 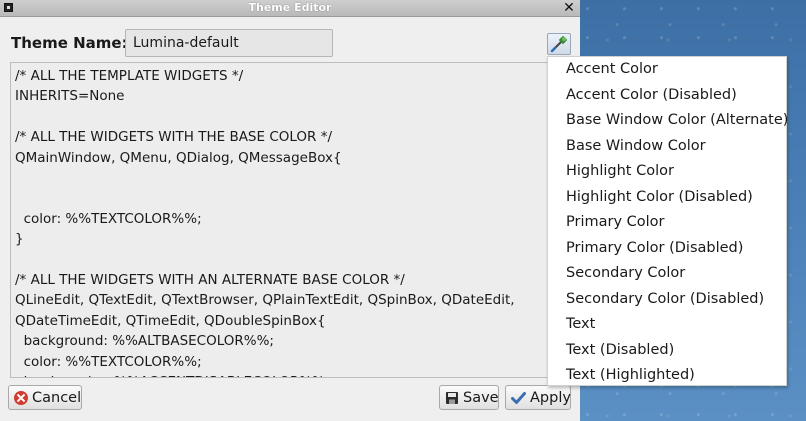 I want to click on menu-item-accent-color-disabled: Accent Color (Disabled), so click(x=667, y=95).